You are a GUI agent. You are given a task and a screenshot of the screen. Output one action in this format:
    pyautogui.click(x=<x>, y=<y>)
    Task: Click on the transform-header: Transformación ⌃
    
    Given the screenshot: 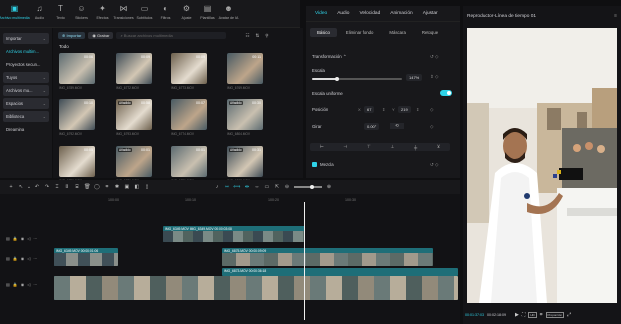 What is the action you would take?
    pyautogui.click(x=329, y=57)
    